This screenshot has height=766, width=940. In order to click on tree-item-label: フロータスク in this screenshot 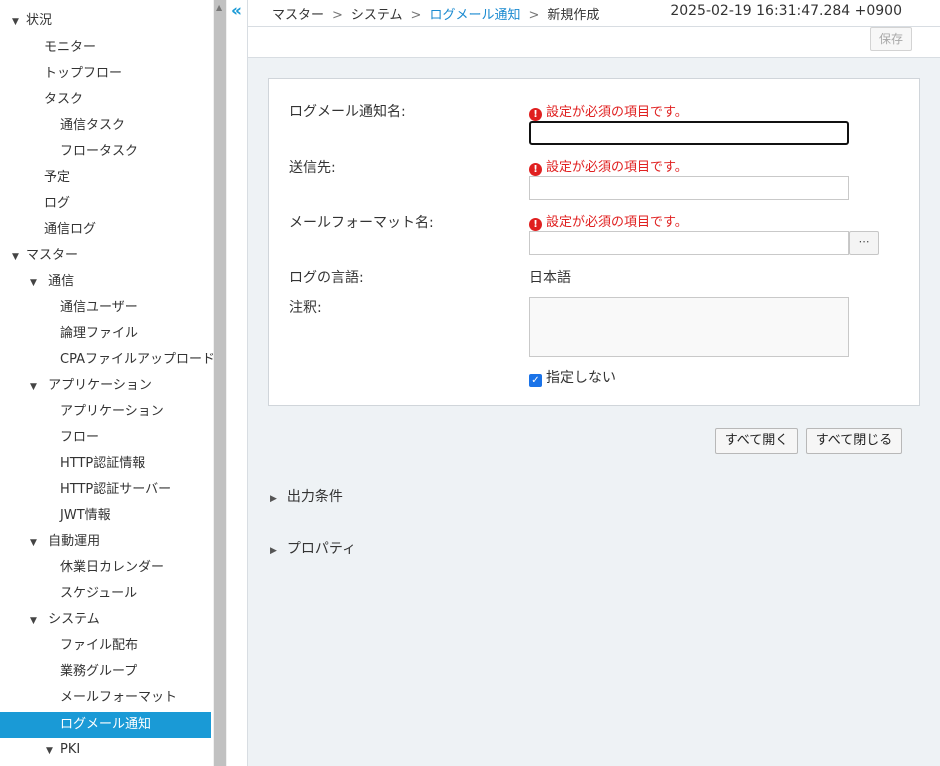, I will do `click(99, 151)`.